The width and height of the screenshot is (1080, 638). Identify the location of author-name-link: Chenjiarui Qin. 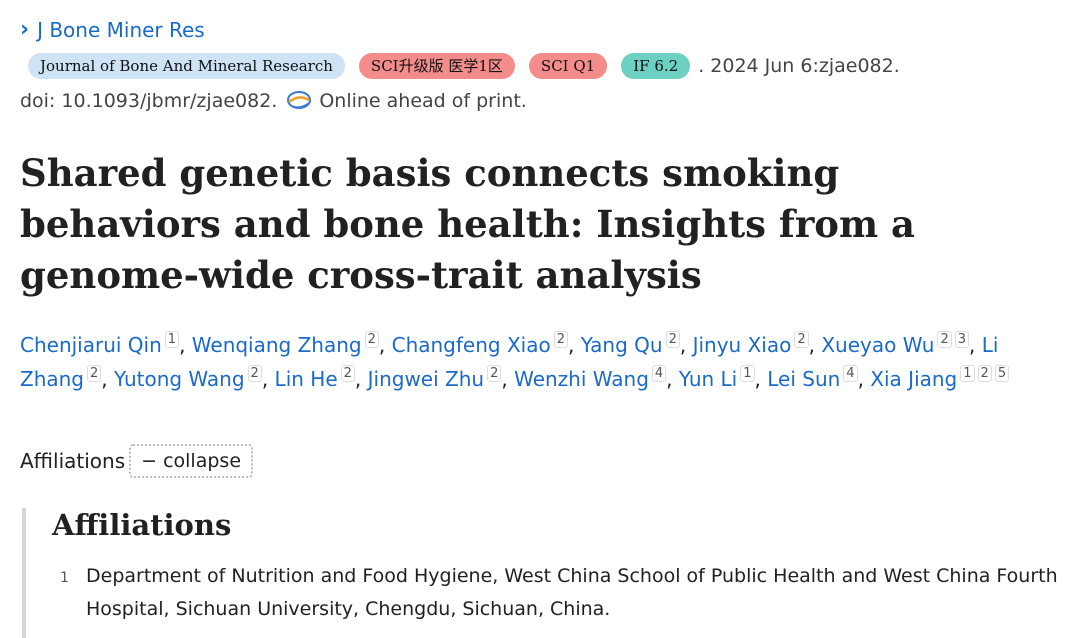
(91, 345).